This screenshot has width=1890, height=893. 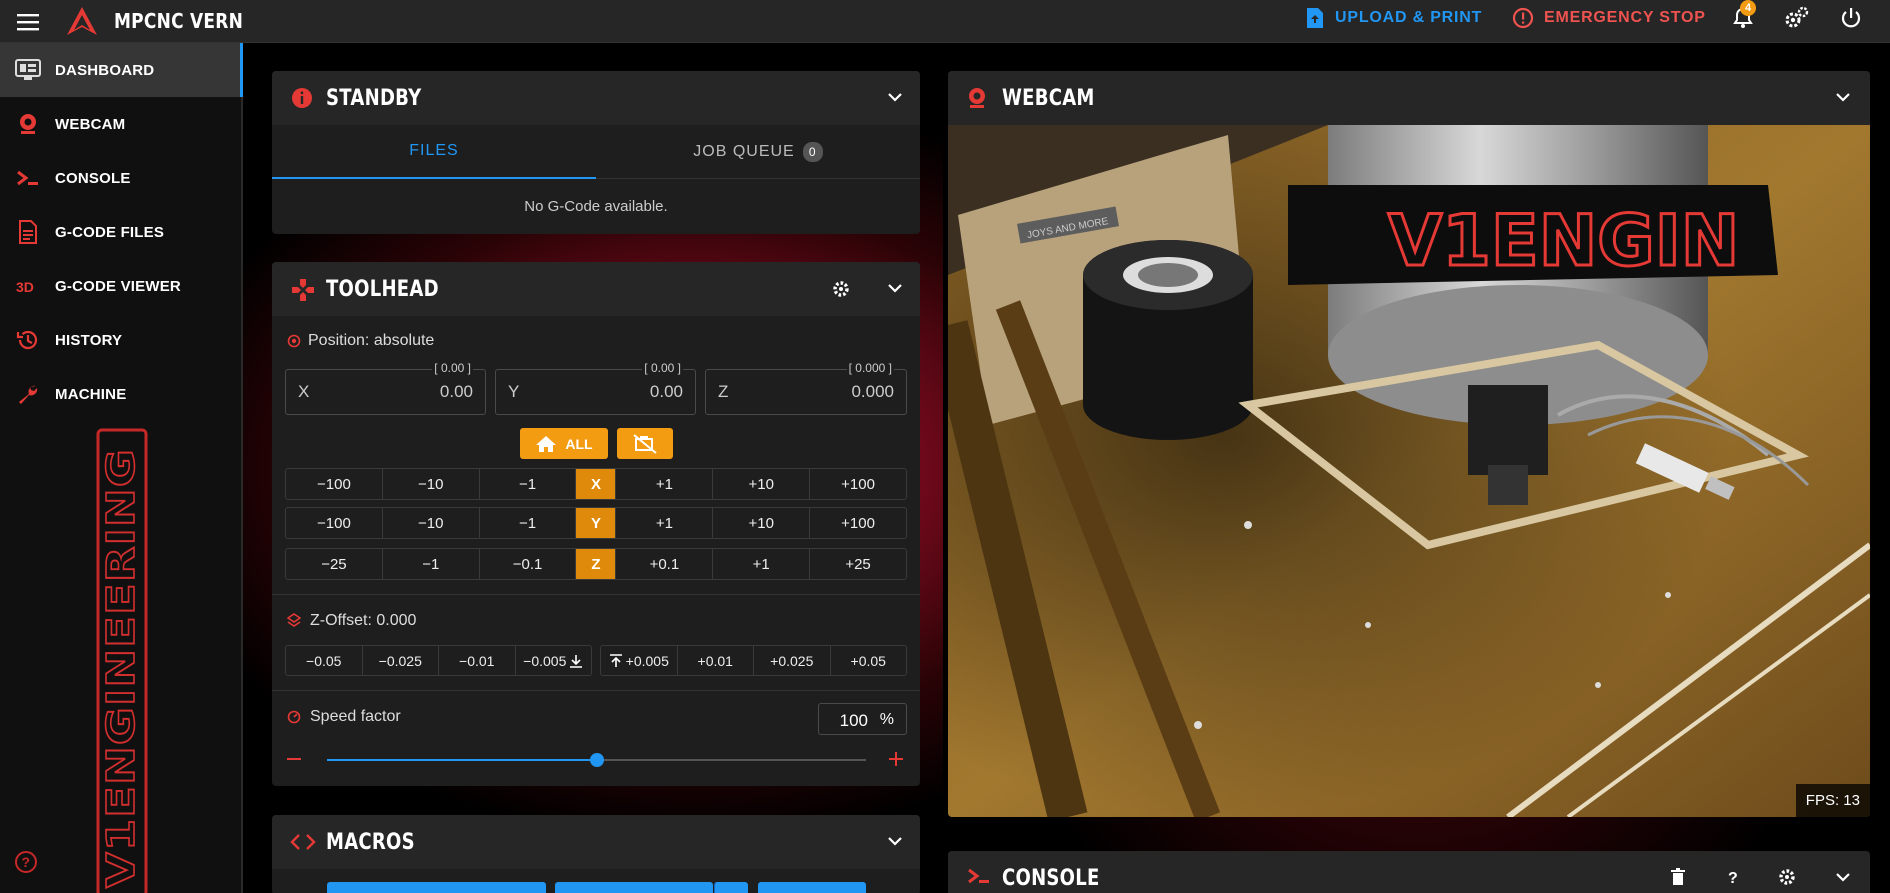 I want to click on speedometer-icon, so click(x=294, y=717).